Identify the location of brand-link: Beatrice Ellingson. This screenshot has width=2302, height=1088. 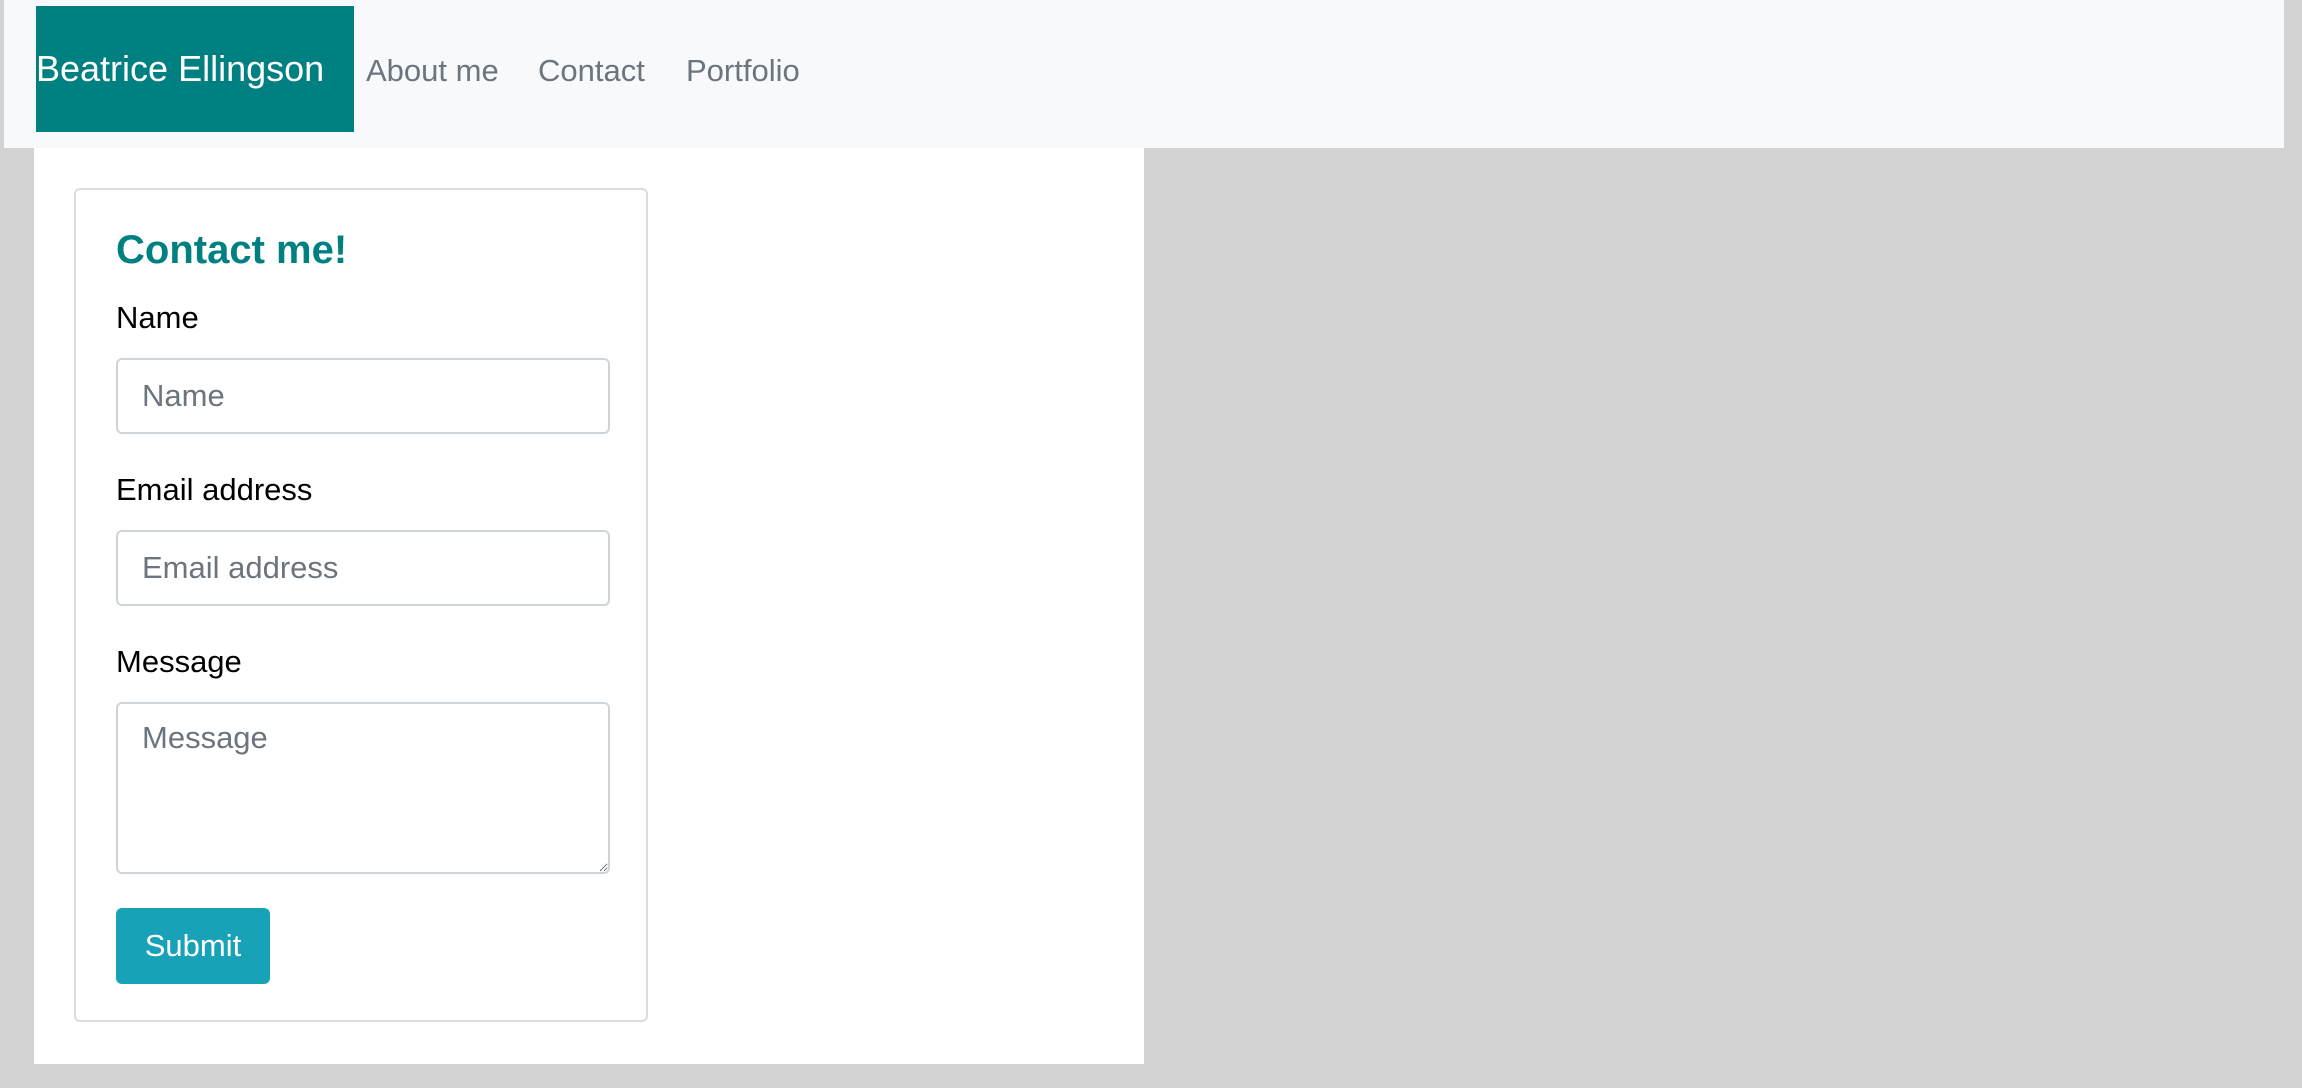
(195, 69).